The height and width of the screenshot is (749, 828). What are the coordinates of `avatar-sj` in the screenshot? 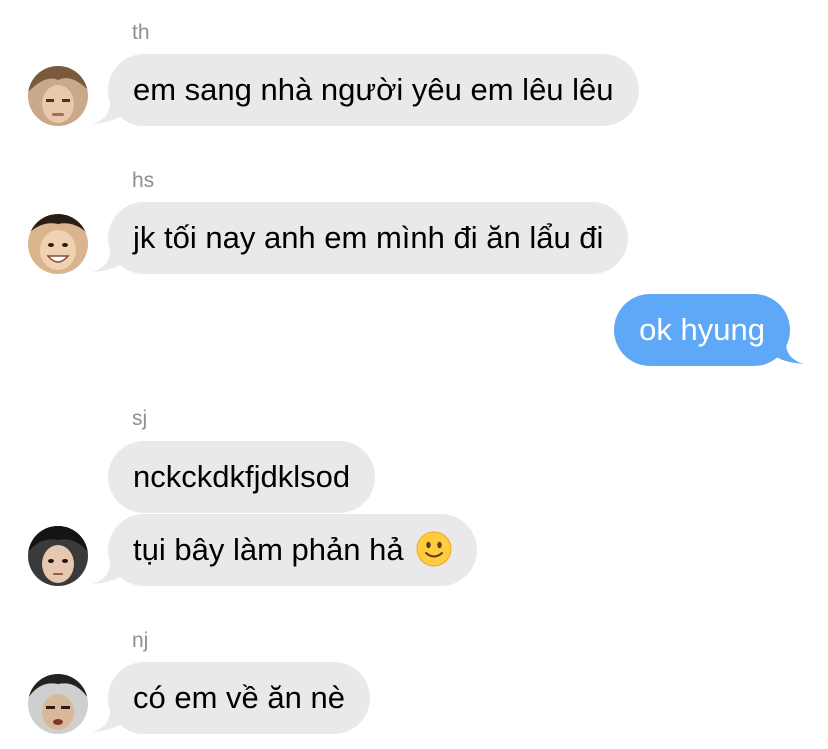 It's located at (58, 556).